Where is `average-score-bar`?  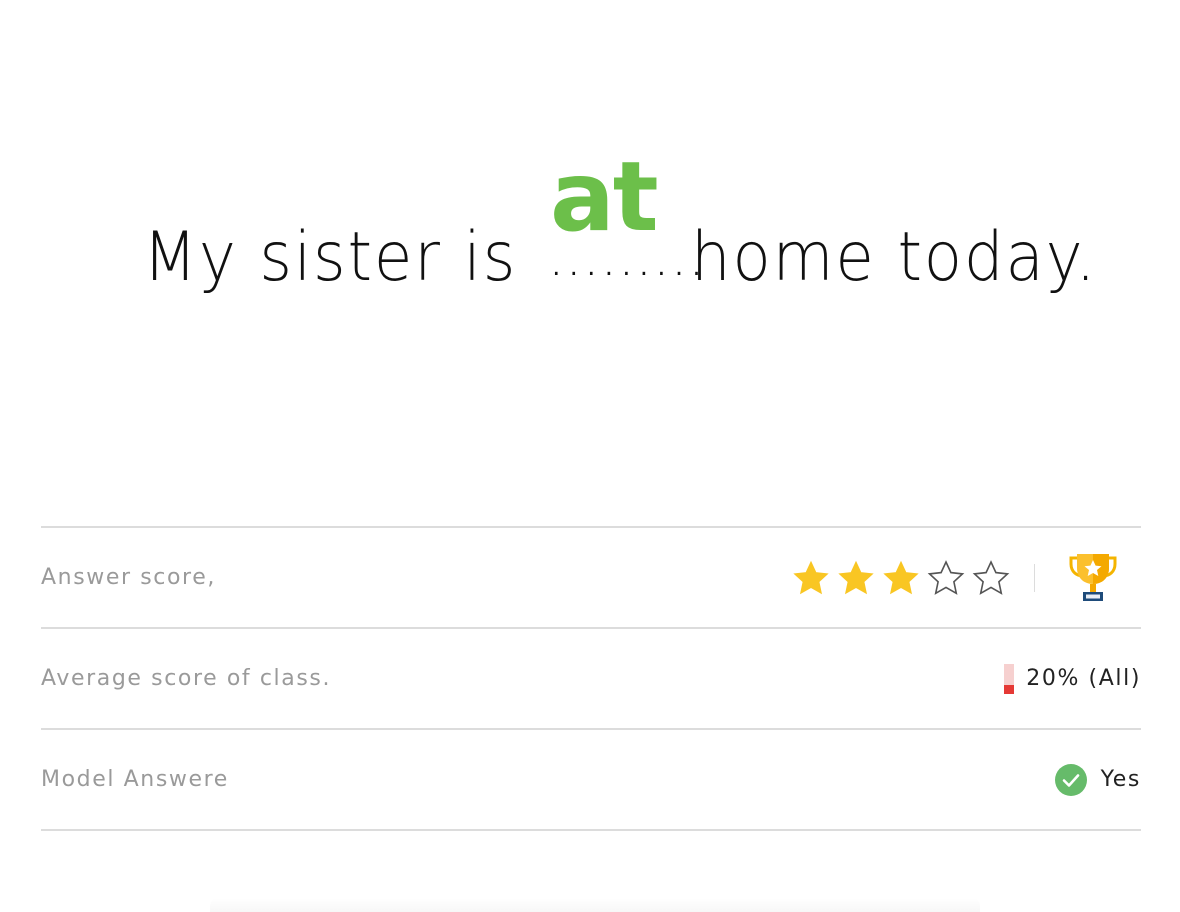
average-score-bar is located at coordinates (1009, 678).